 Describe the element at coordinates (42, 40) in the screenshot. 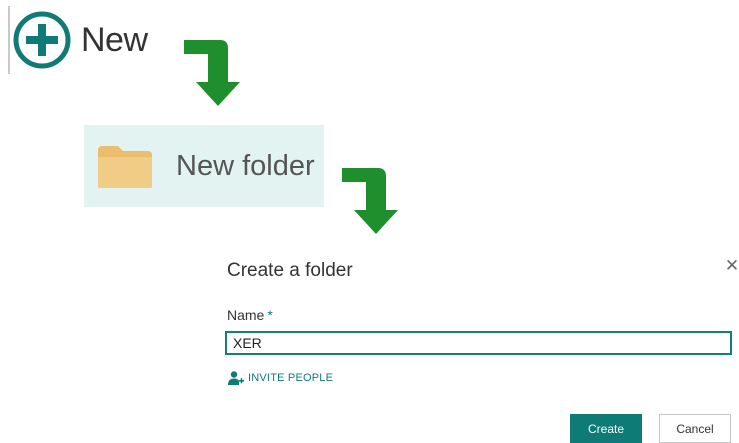

I see `plus-circle-icon` at that location.